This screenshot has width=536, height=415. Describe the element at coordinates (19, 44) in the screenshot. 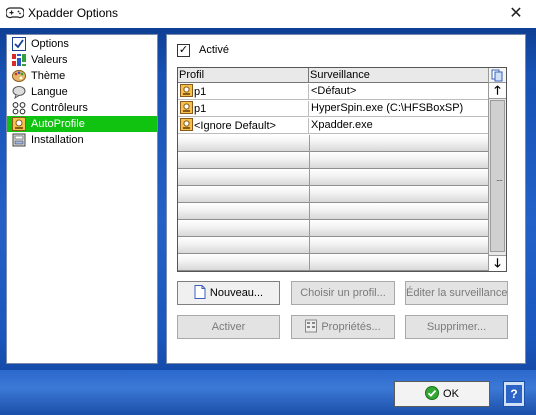

I see `checkbox-icon` at that location.